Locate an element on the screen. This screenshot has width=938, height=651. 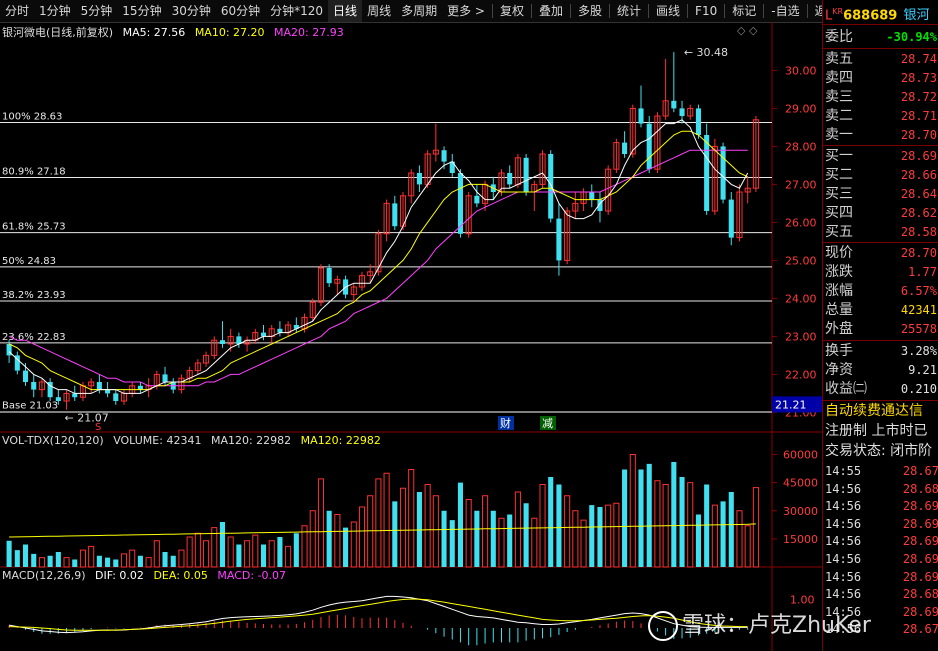
tool-button-2: 多股 is located at coordinates (590, 11).